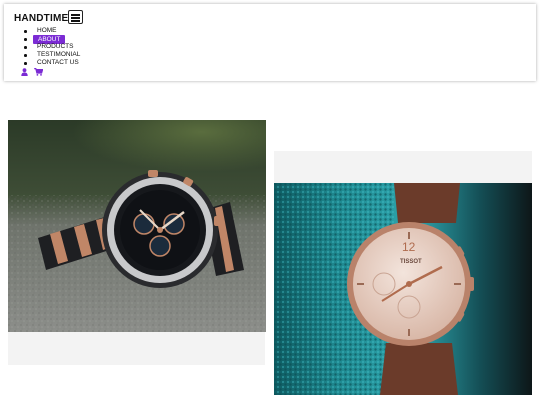 The width and height of the screenshot is (540, 405). What do you see at coordinates (38, 72) in the screenshot?
I see `cart-icon` at bounding box center [38, 72].